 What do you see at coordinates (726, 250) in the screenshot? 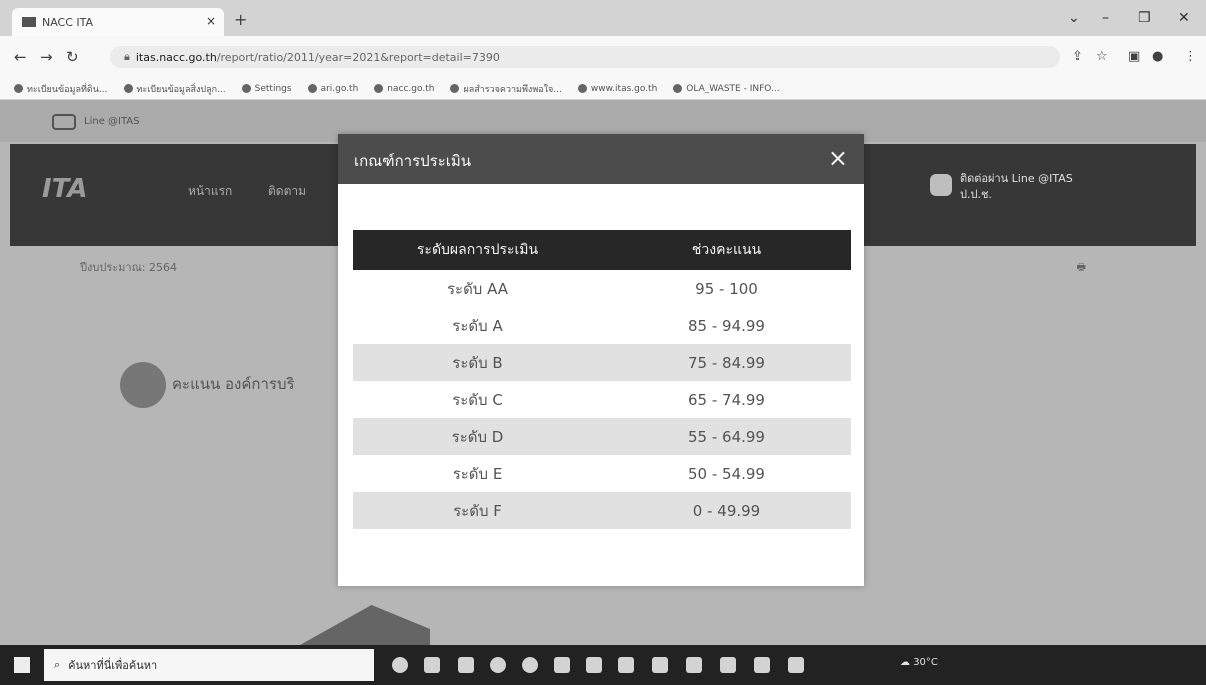
I see `column-header-range: ช่วงคะแนน` at bounding box center [726, 250].